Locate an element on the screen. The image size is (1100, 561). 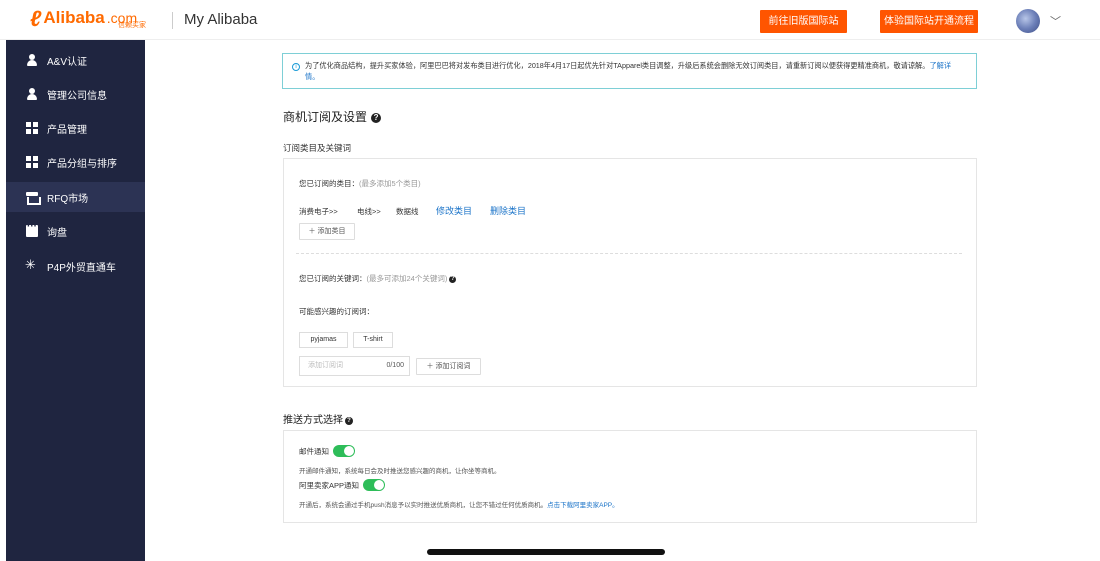
logo-subtitle: 信赖买家 is located at coordinates (132, 25).